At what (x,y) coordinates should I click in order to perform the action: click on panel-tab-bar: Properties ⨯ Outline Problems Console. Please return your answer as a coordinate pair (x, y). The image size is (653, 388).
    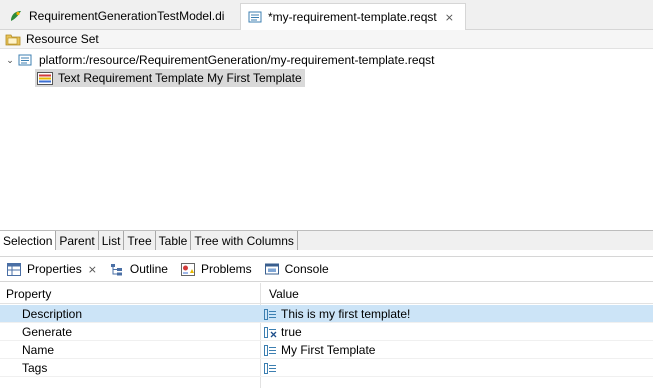
    Looking at the image, I should click on (326, 269).